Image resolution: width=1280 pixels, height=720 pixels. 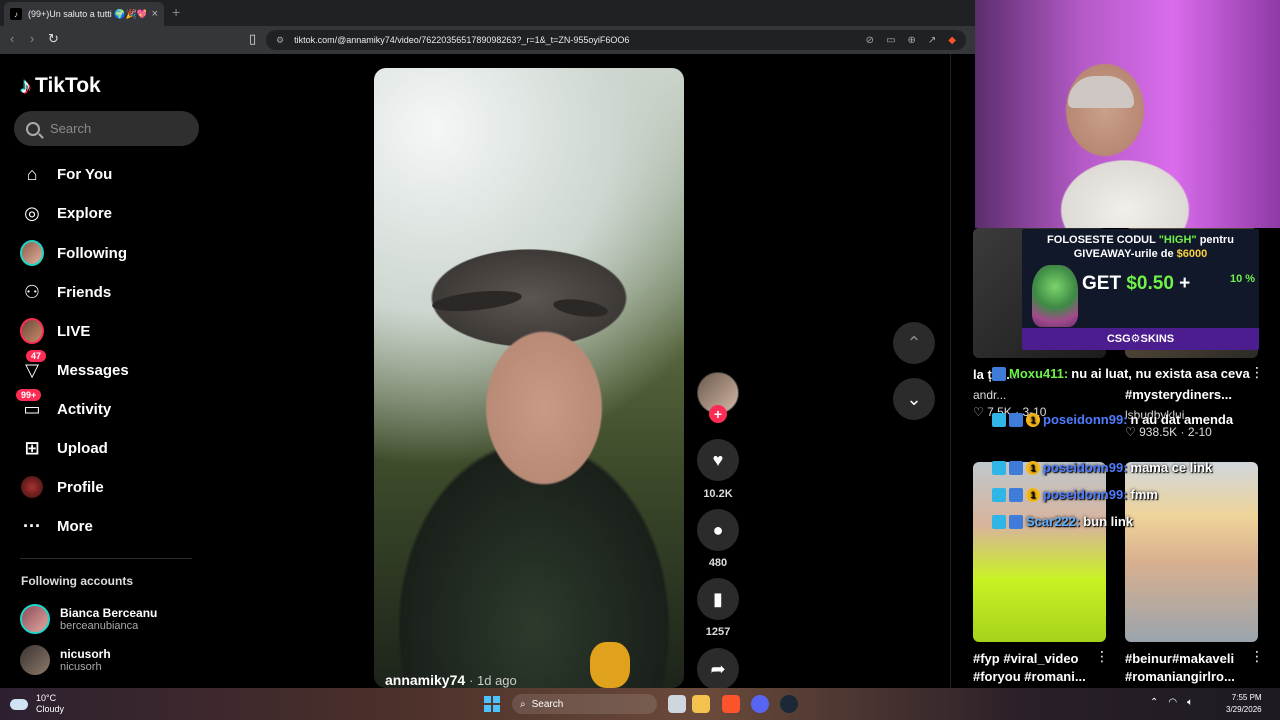 What do you see at coordinates (914, 399) in the screenshot?
I see `next-video-button: ⌄` at bounding box center [914, 399].